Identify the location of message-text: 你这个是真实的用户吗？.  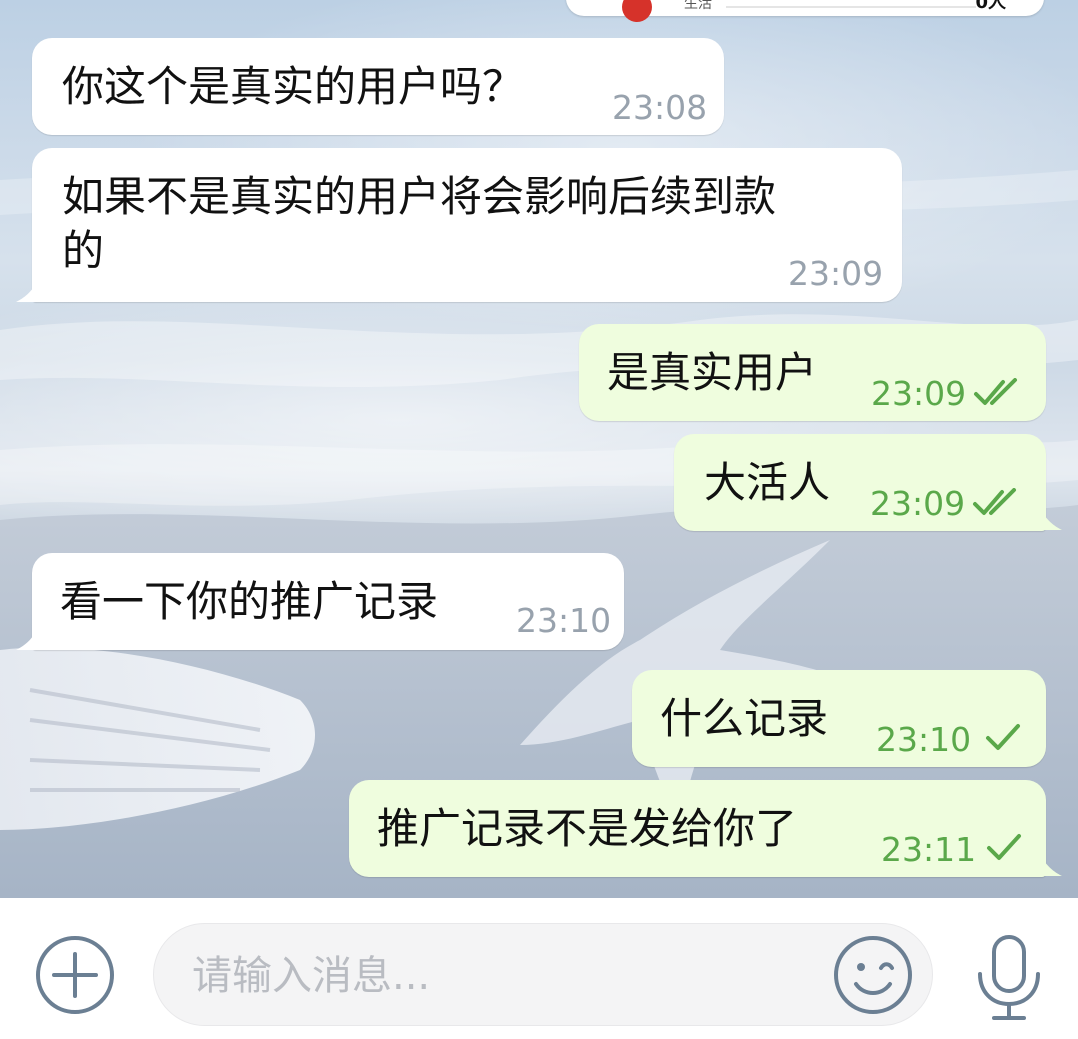
(293, 86).